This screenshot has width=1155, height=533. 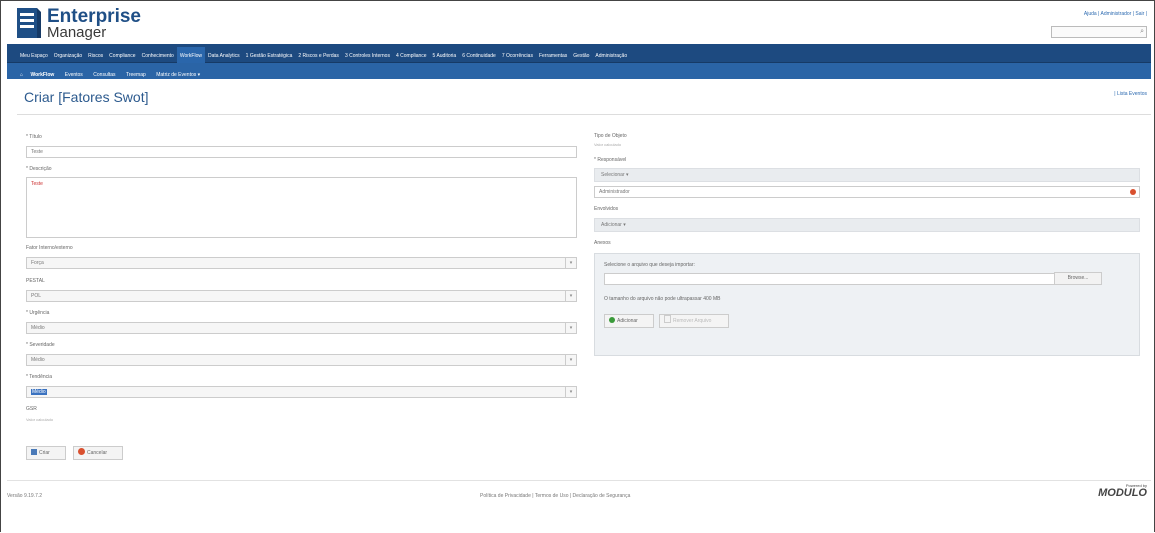 I want to click on add-button: Adicionar, so click(x=629, y=321).